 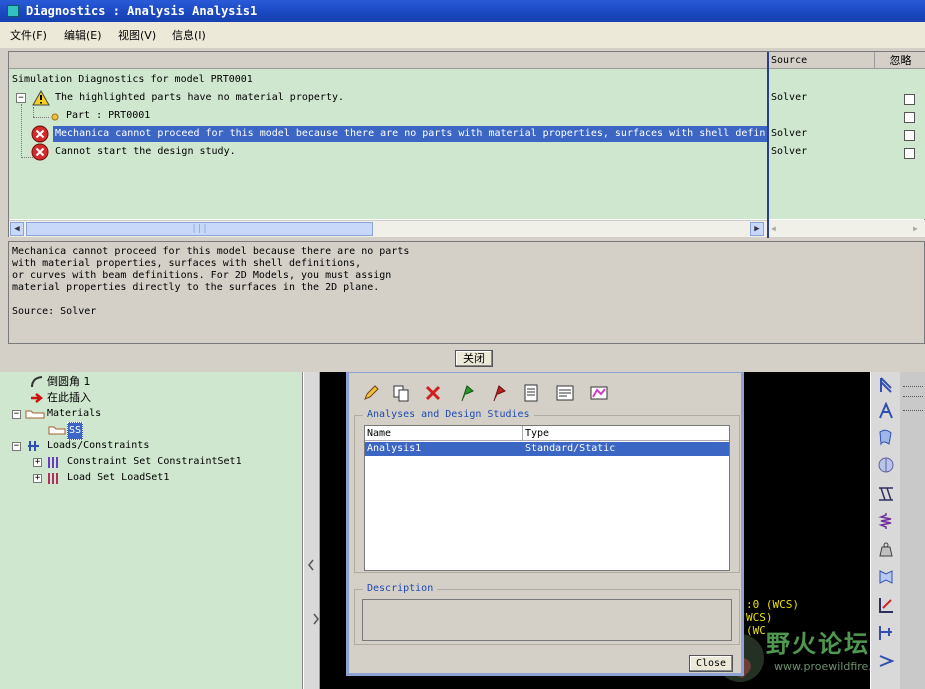 I want to click on shell-icon, so click(x=886, y=577).